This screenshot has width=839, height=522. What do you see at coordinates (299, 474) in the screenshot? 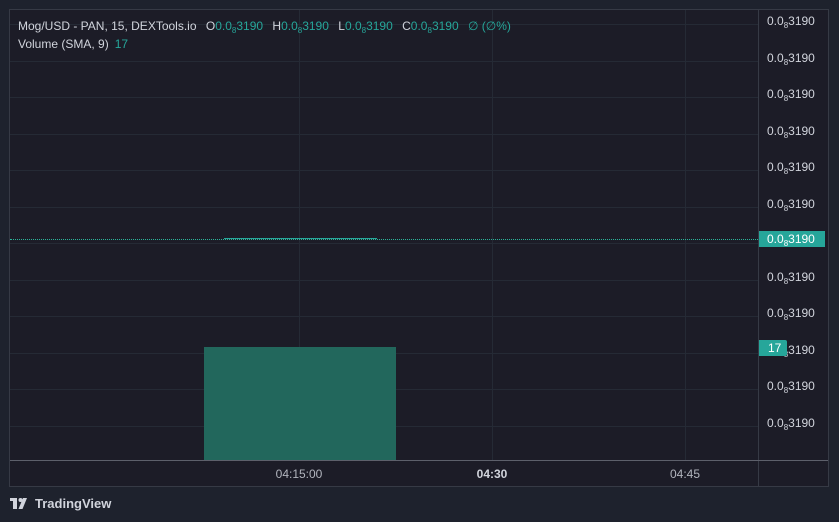
I see `time-label: 04:15:00` at bounding box center [299, 474].